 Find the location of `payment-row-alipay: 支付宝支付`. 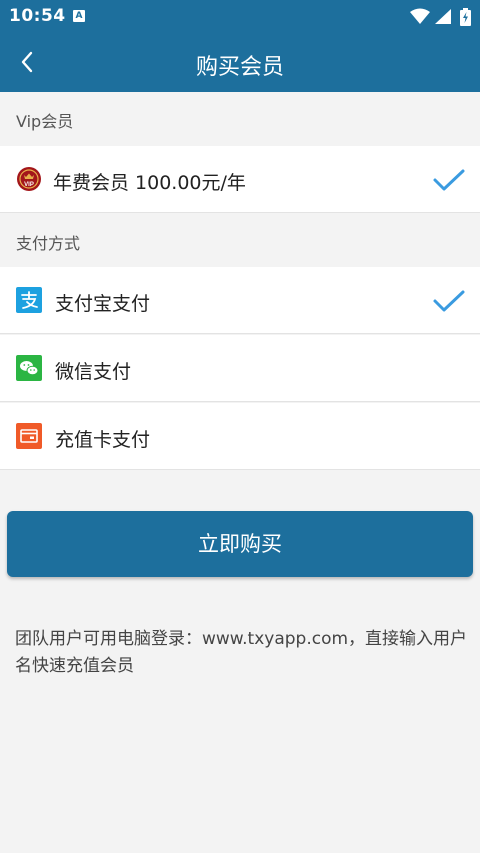

payment-row-alipay: 支付宝支付 is located at coordinates (240, 300).